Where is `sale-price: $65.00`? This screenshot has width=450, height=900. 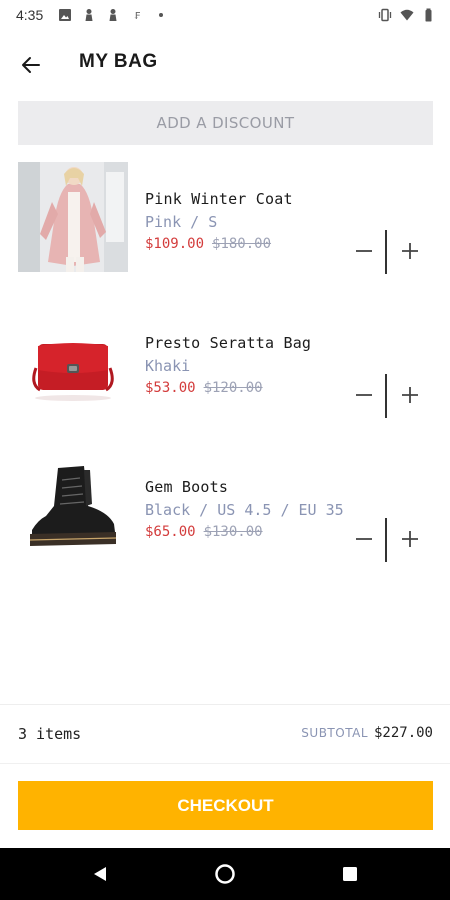 sale-price: $65.00 is located at coordinates (170, 532).